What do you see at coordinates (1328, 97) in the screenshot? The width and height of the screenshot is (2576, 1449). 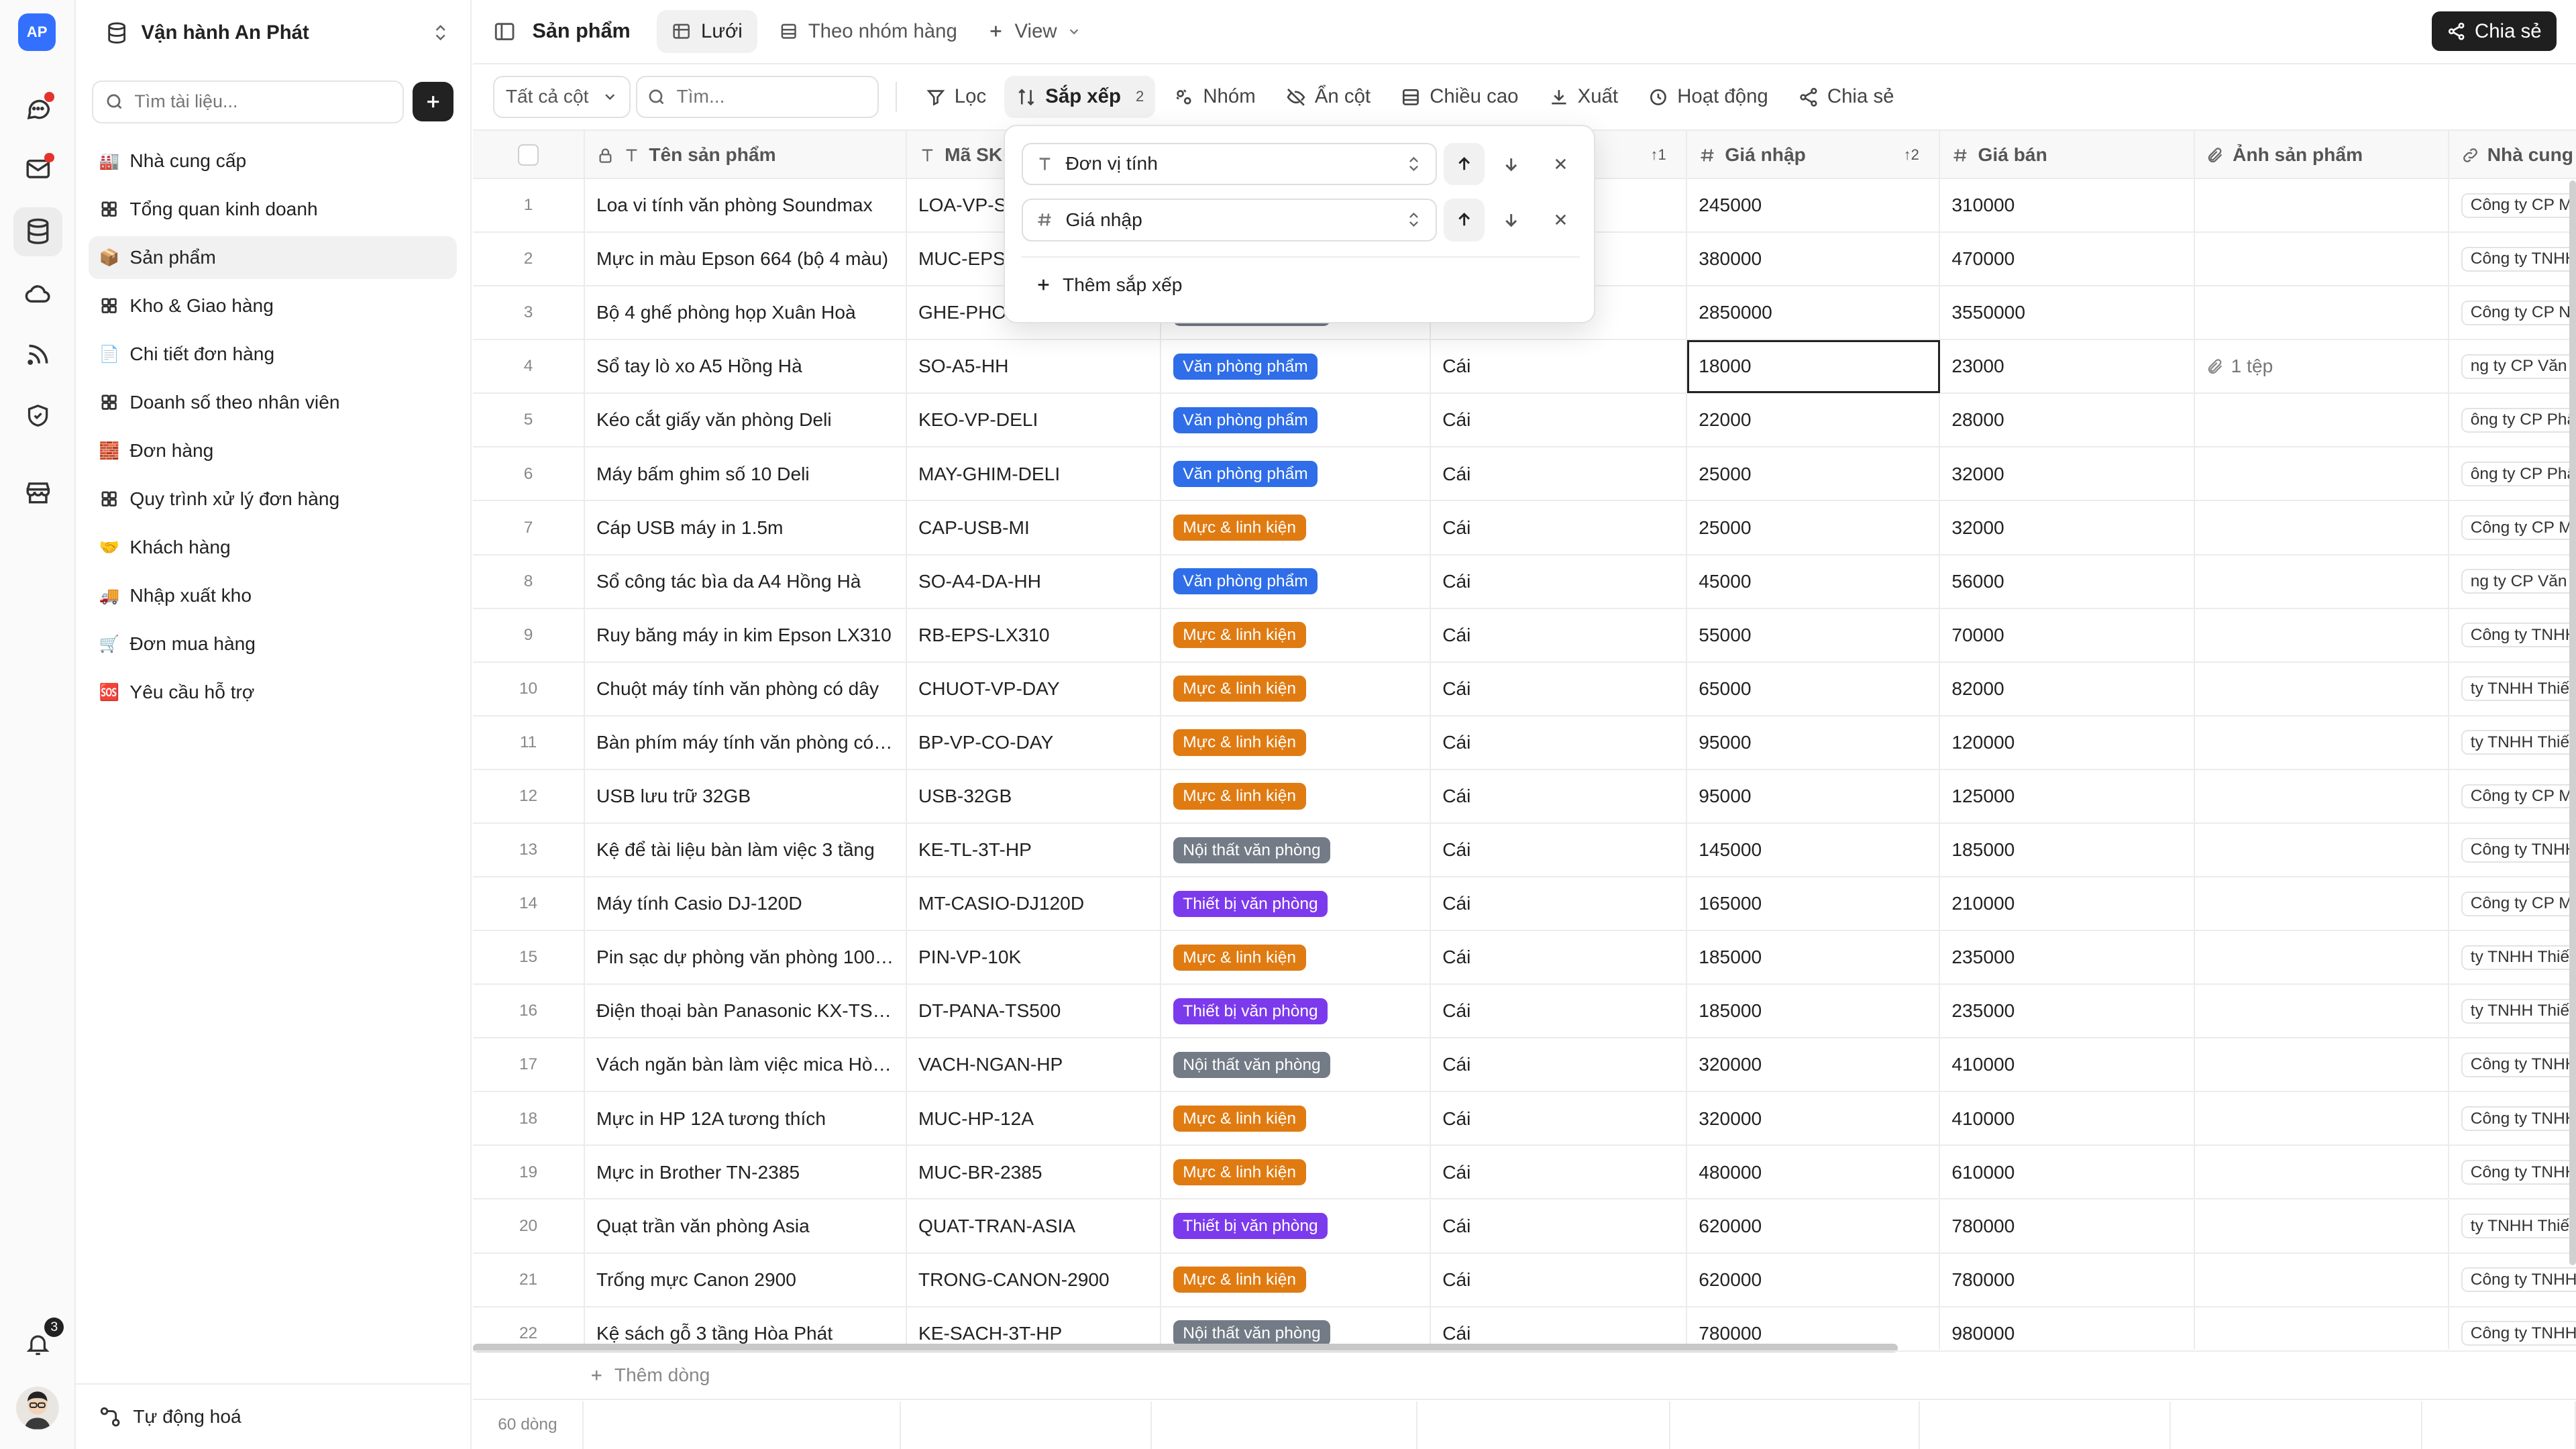 I see `toolbar-action-4: Ẩn cột` at bounding box center [1328, 97].